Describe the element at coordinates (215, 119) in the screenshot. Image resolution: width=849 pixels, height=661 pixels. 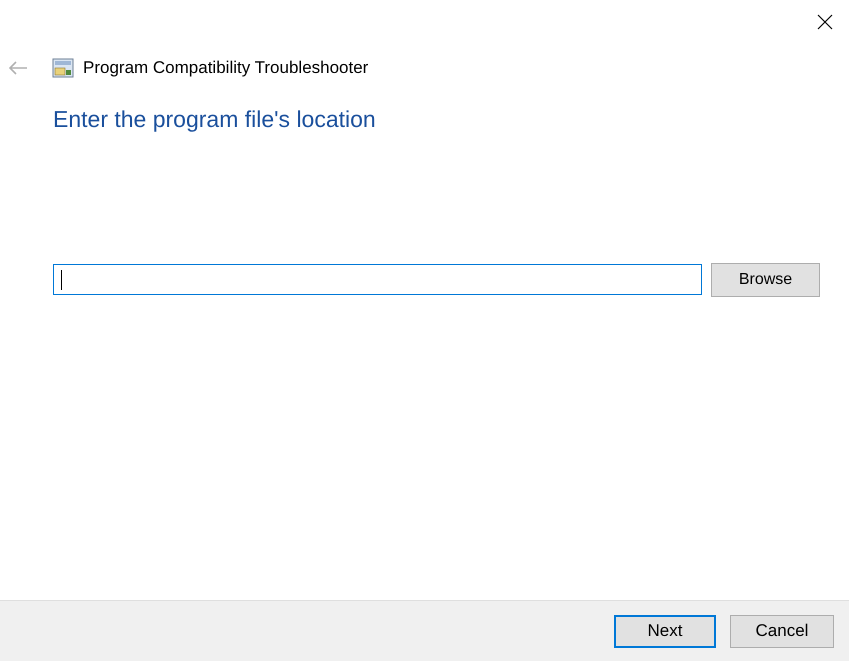
I see `page-heading: Enter the program file's location` at that location.